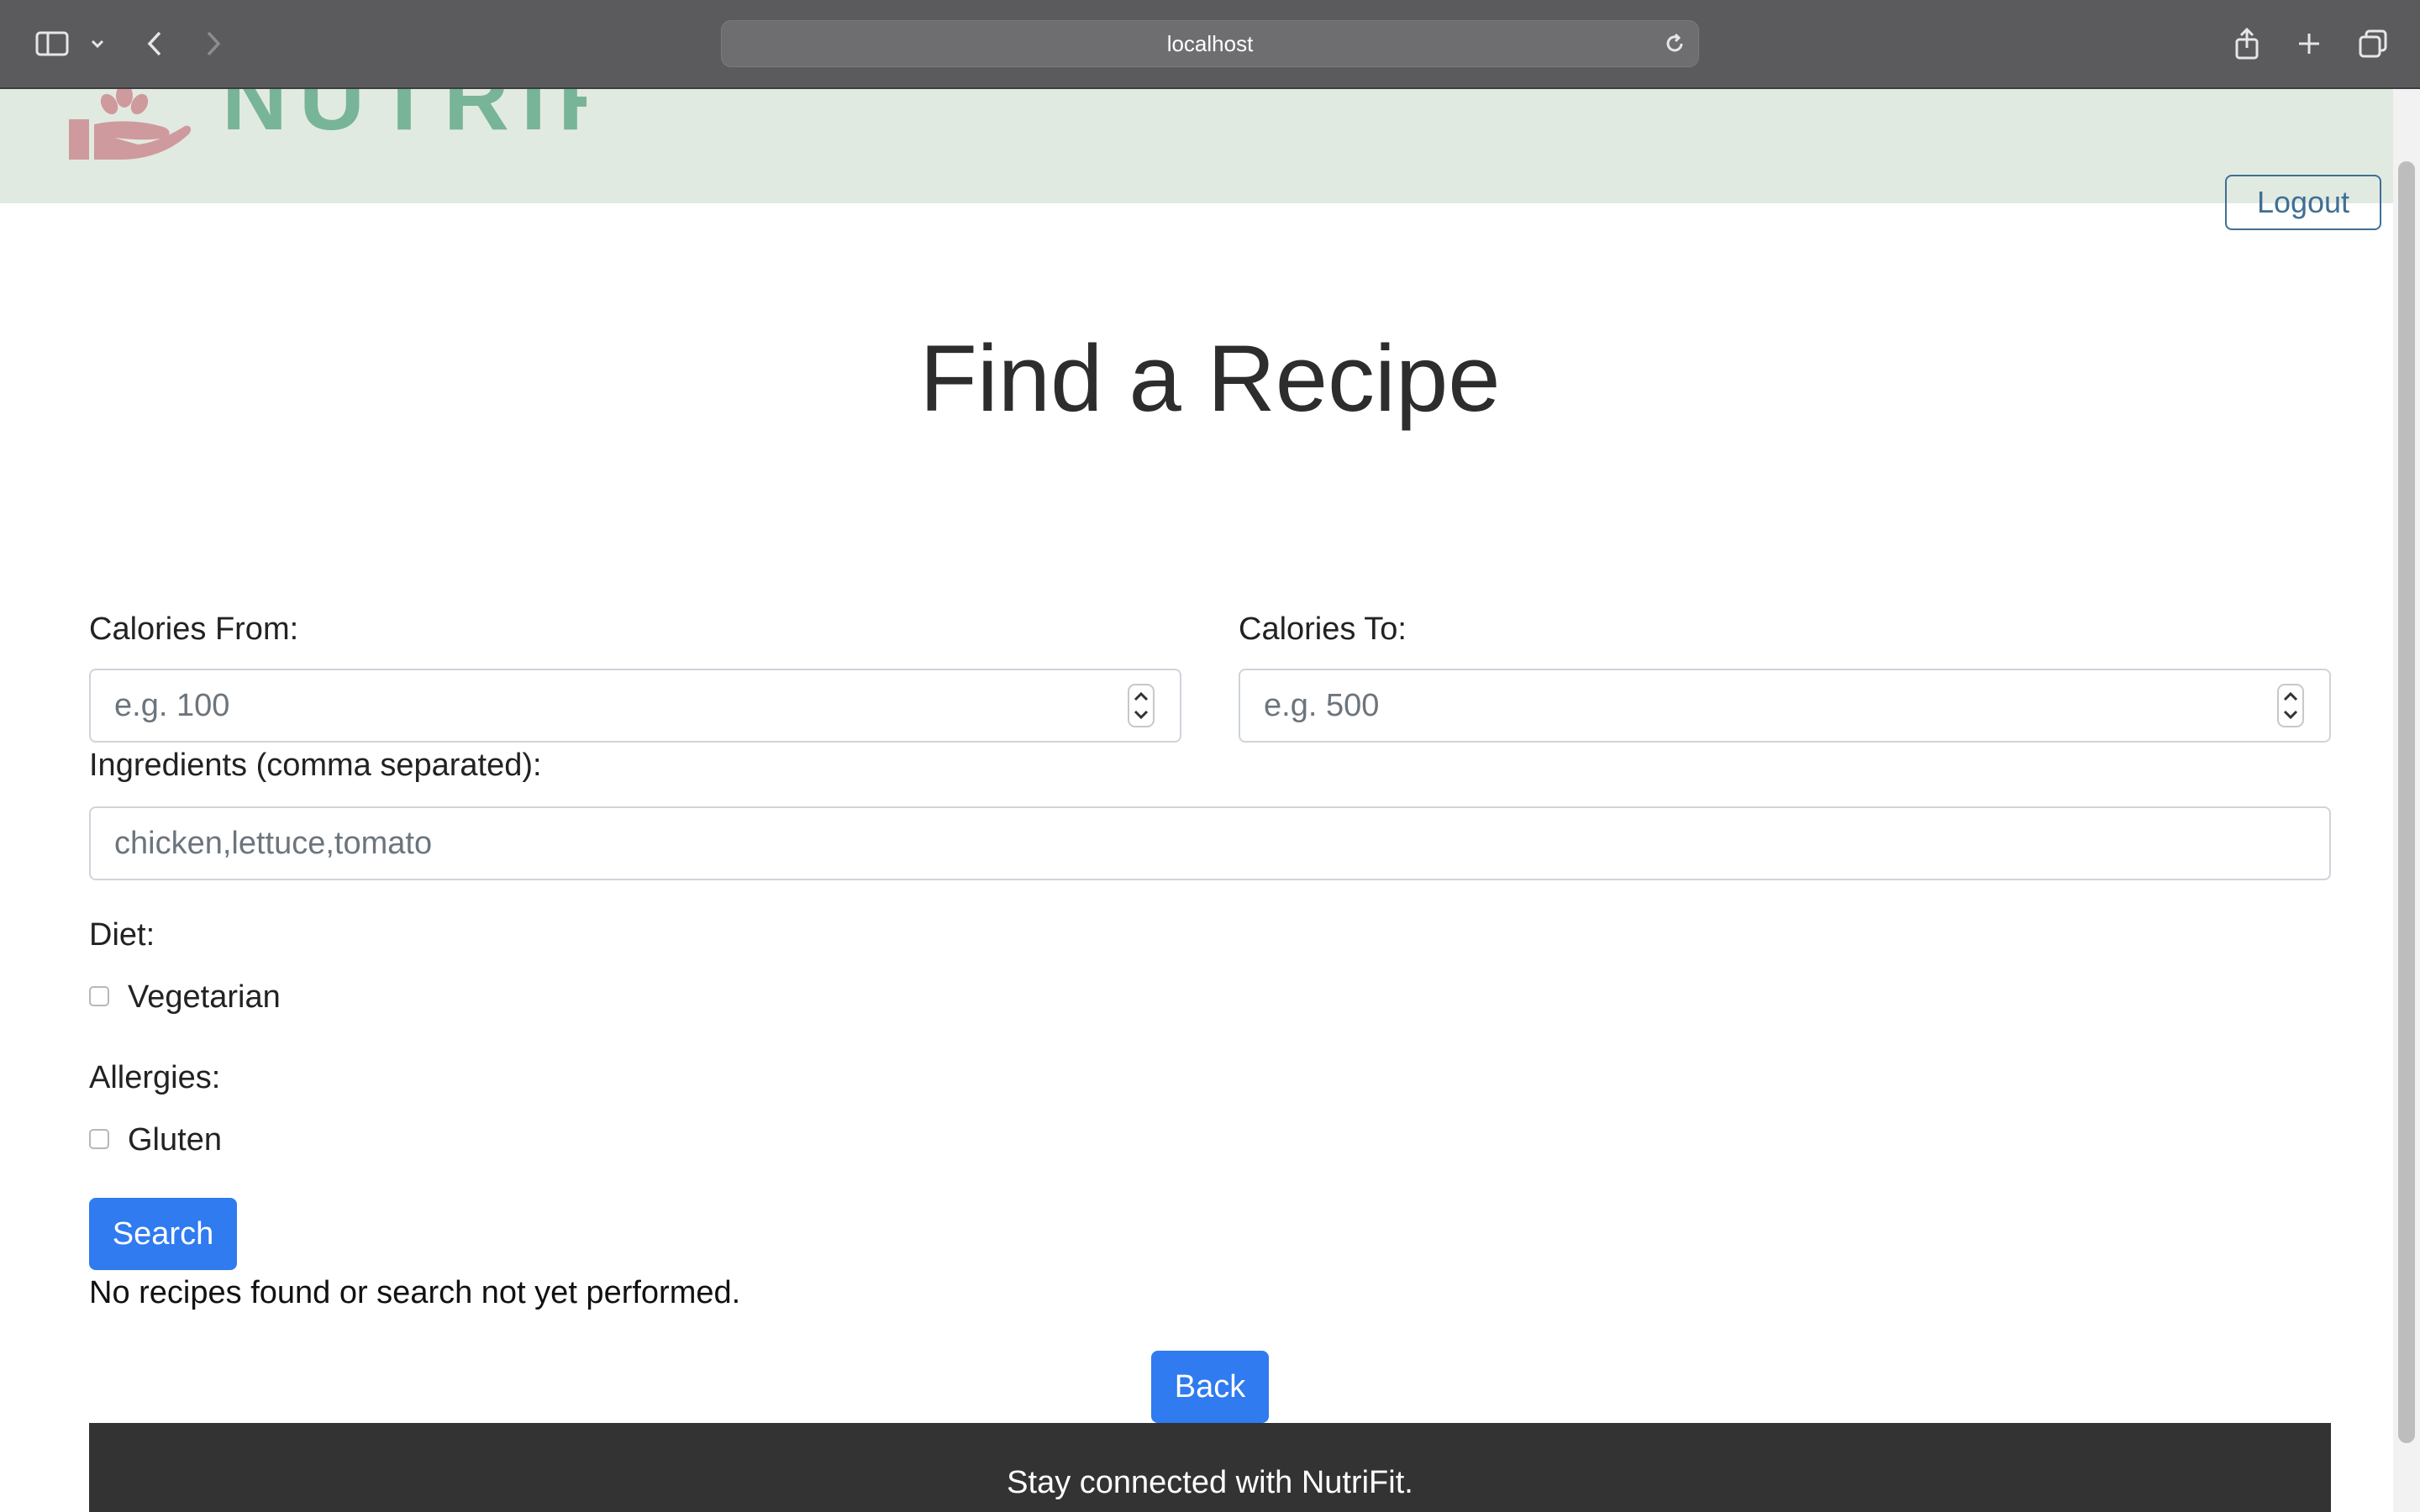 Image resolution: width=2420 pixels, height=1512 pixels. What do you see at coordinates (97, 44) in the screenshot?
I see `chevron-down-icon` at bounding box center [97, 44].